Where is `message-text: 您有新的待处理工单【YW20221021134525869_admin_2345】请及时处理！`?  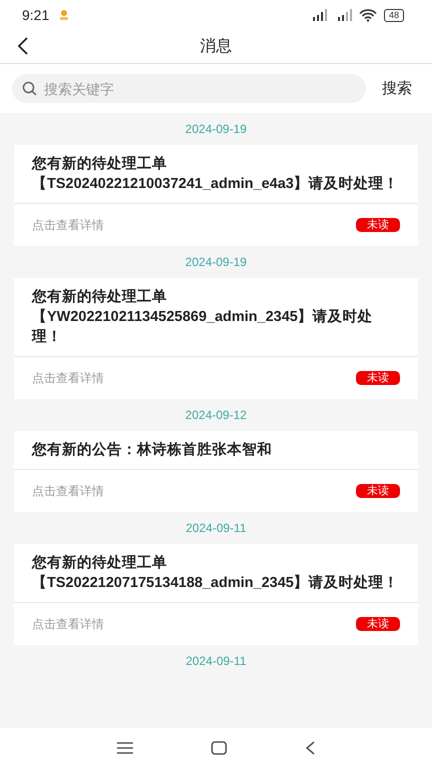 message-text: 您有新的待处理工单【YW20221021134525869_admin_2345】请及时处理！ is located at coordinates (202, 317).